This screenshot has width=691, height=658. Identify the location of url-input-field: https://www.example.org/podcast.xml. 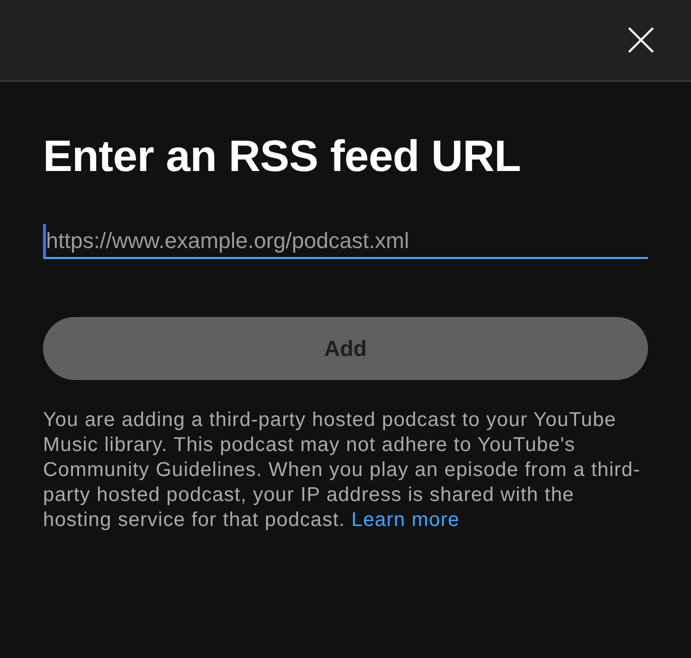
(345, 241).